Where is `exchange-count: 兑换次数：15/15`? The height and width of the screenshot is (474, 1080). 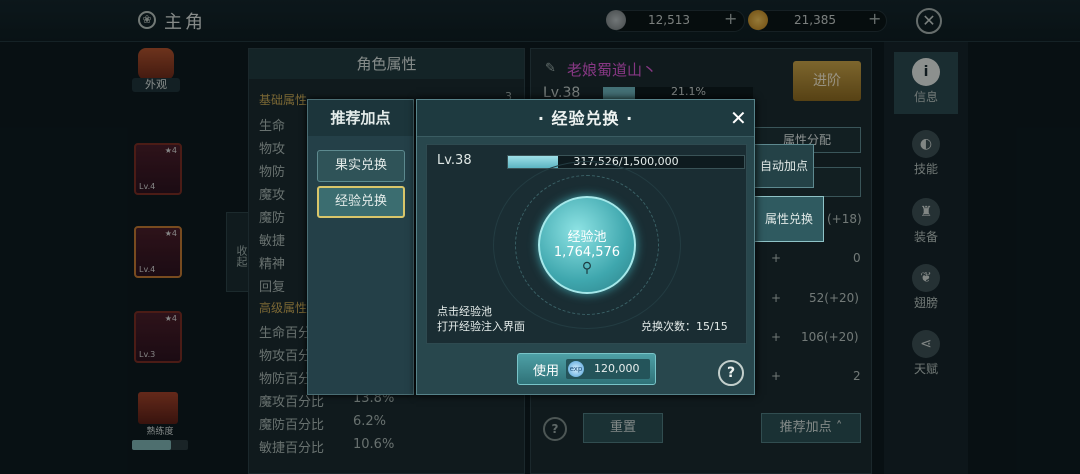
exchange-count: 兑换次数：15/15 is located at coordinates (684, 326).